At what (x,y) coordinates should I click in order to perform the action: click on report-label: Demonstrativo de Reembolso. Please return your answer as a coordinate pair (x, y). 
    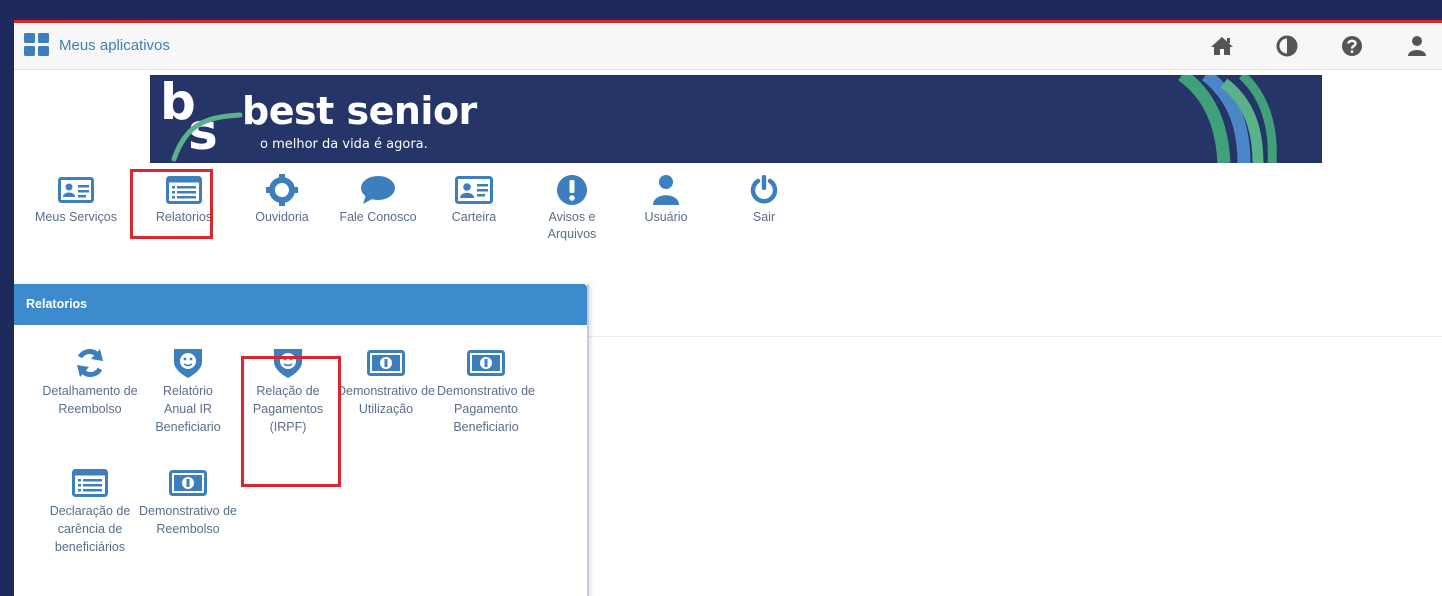
    Looking at the image, I should click on (188, 520).